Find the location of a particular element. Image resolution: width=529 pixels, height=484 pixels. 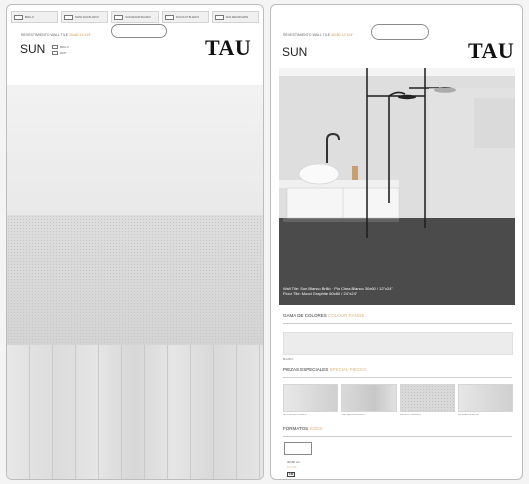

tile-sample-dotted is located at coordinates (135, 280).